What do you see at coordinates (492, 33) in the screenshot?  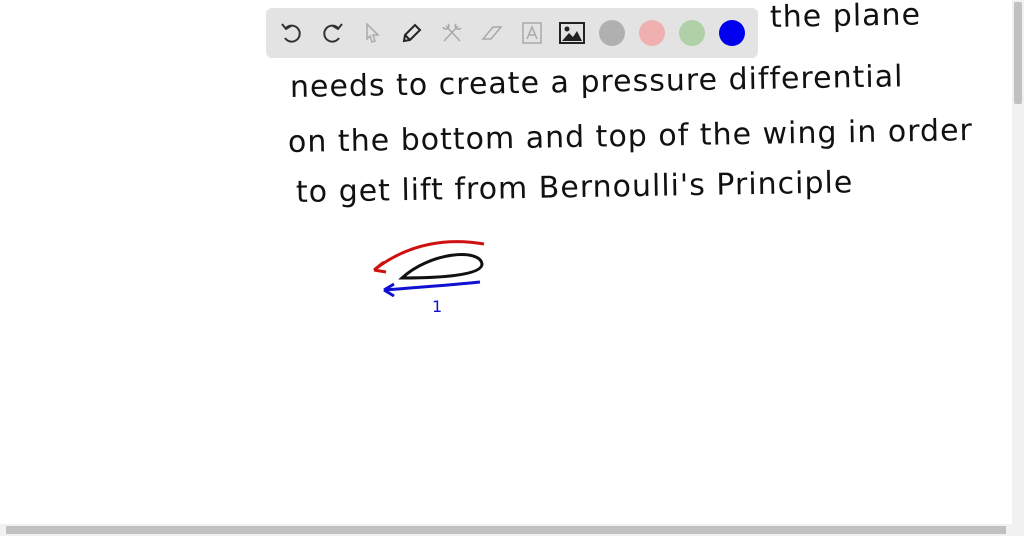 I see `eraser-icon` at bounding box center [492, 33].